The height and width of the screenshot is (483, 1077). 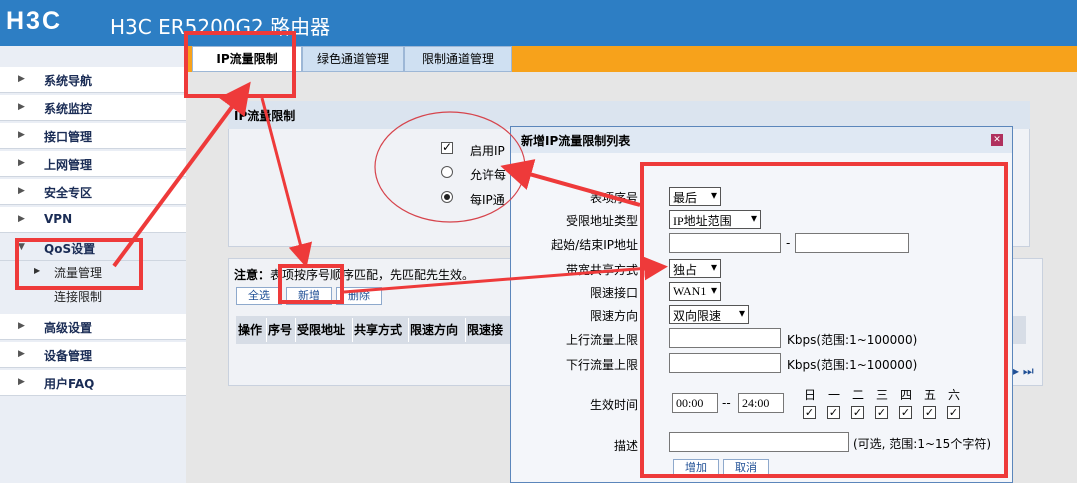 What do you see at coordinates (286, 182) in the screenshot?
I see `annotation-arrow-tab` at bounding box center [286, 182].